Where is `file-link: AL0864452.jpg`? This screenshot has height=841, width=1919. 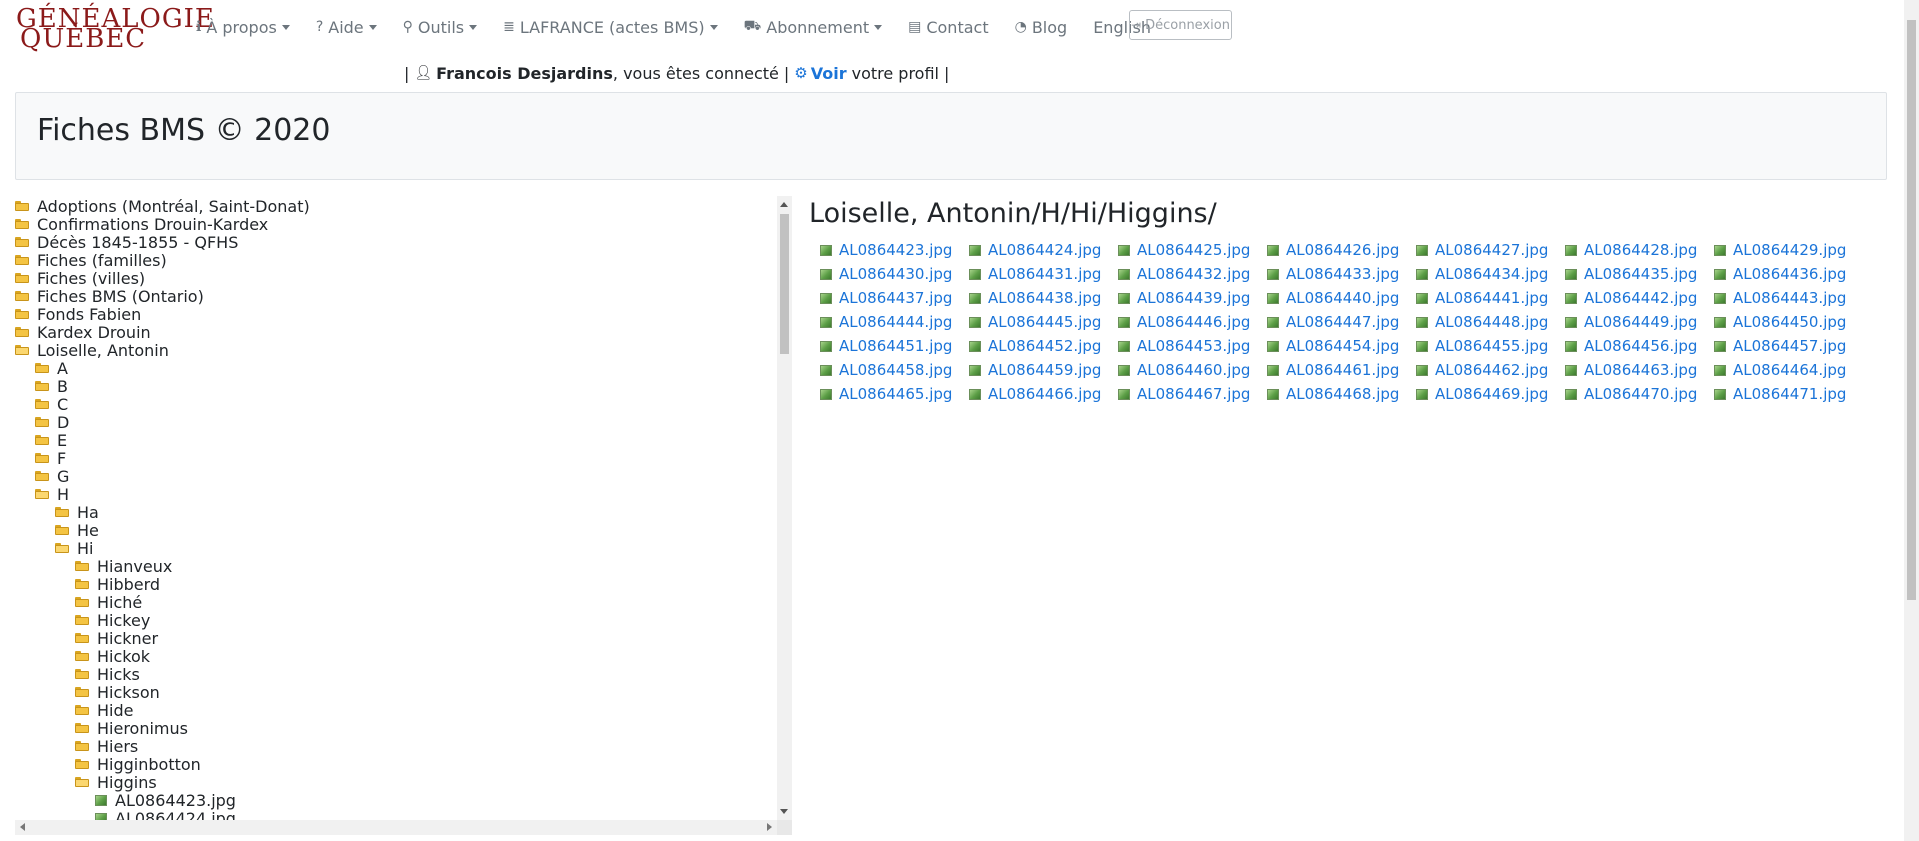 file-link: AL0864452.jpg is located at coordinates (1035, 346).